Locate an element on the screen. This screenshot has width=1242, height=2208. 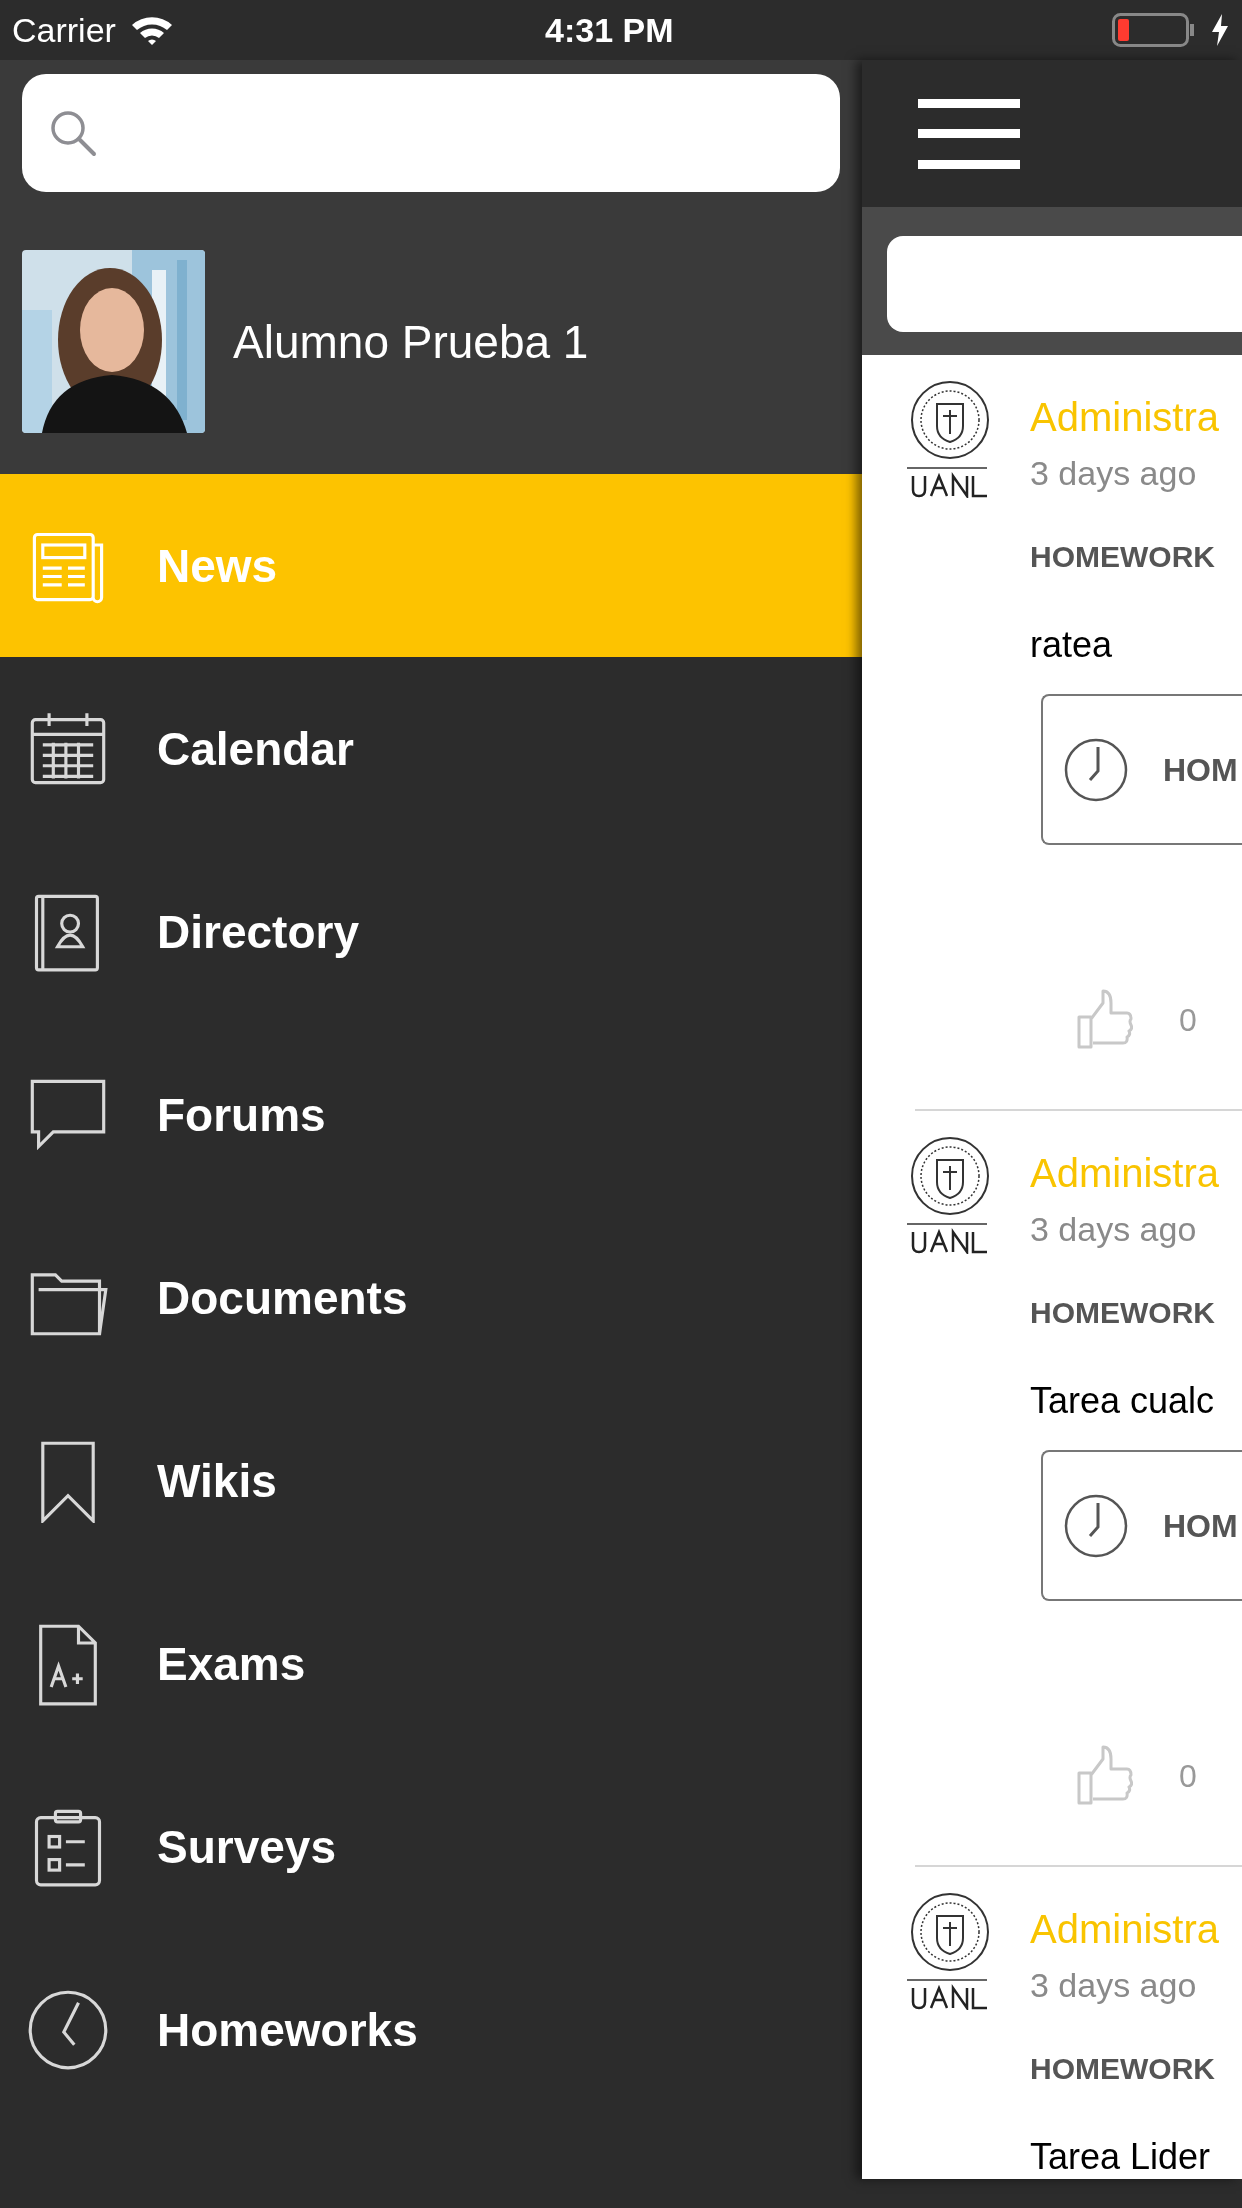
post-body: ratea is located at coordinates (1071, 645).